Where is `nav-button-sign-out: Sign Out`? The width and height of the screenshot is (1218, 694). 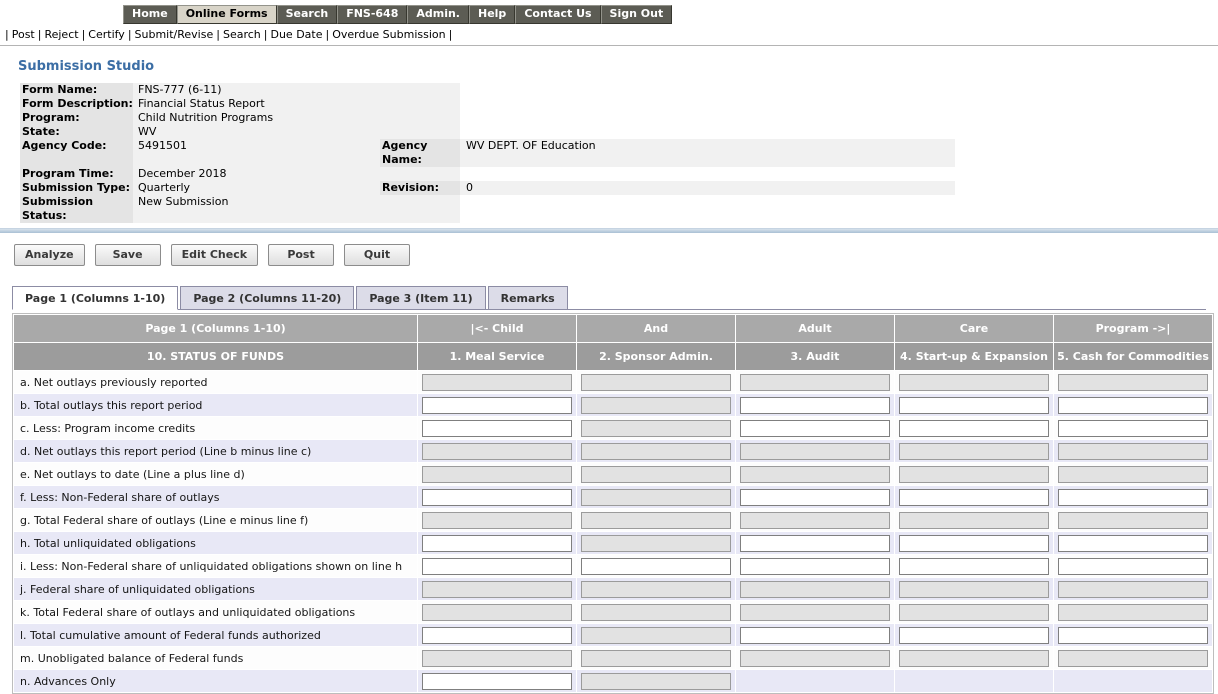 nav-button-sign-out: Sign Out is located at coordinates (636, 14).